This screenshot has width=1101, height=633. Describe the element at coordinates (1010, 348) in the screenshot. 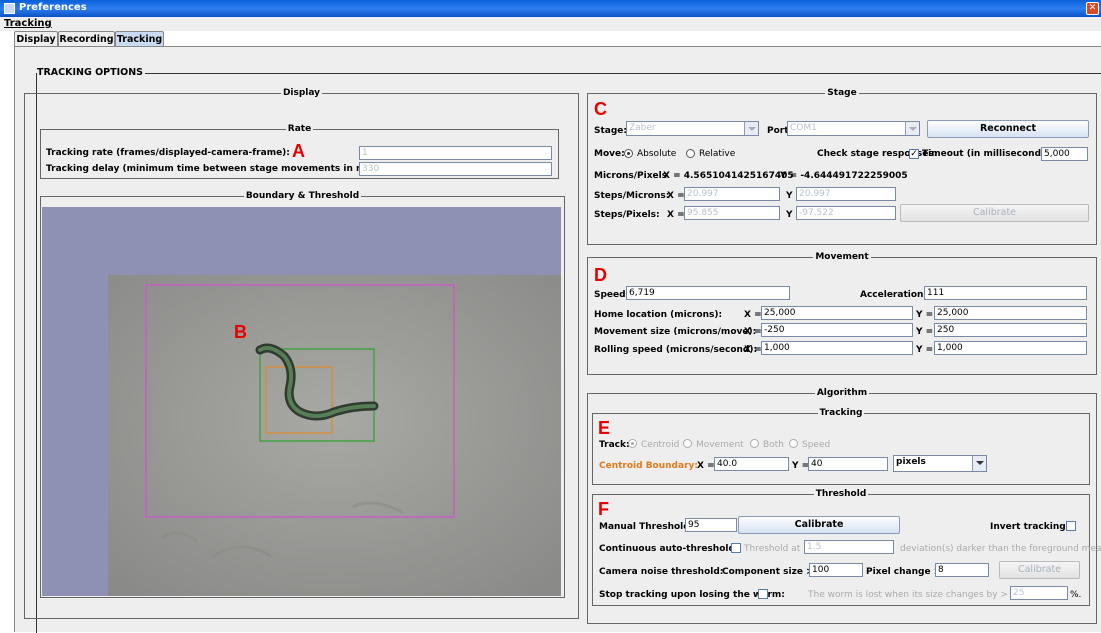

I see `rolling-y-field: 1,000` at that location.